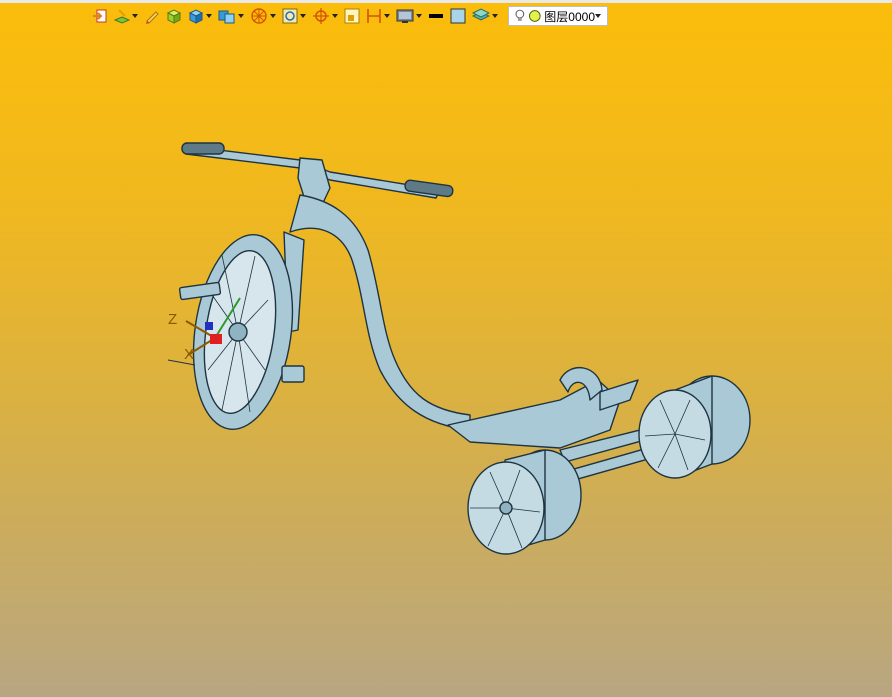 The height and width of the screenshot is (697, 892). I want to click on display-mode-button, so click(409, 16).